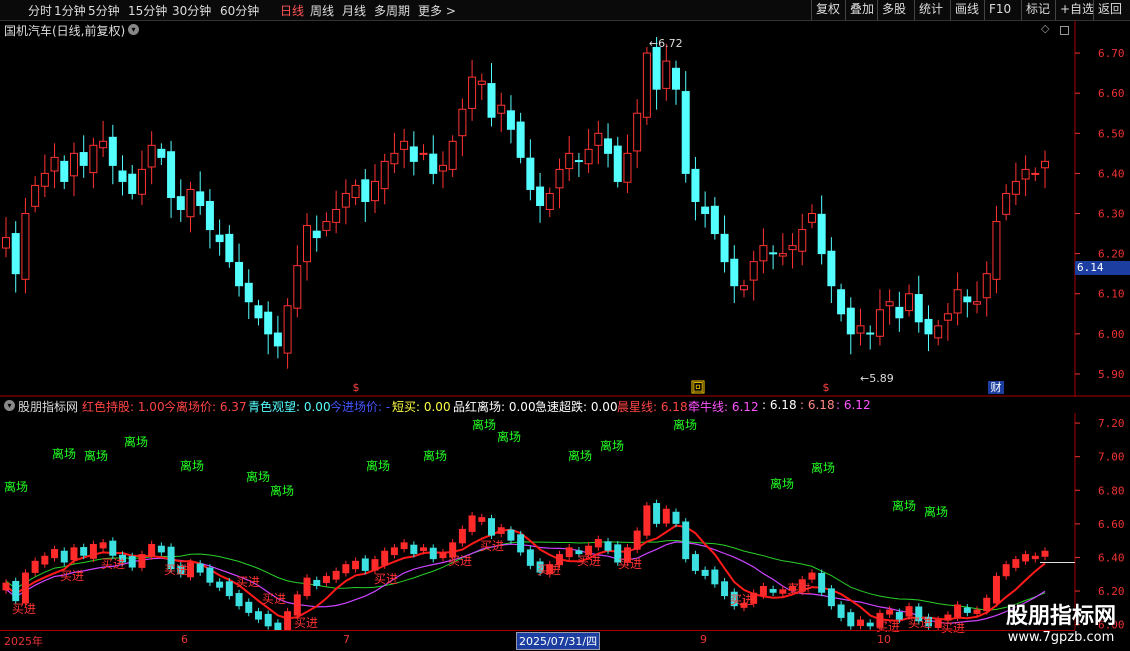 This screenshot has height=651, width=1130. What do you see at coordinates (356, 387) in the screenshot?
I see `event-marker: $` at bounding box center [356, 387].